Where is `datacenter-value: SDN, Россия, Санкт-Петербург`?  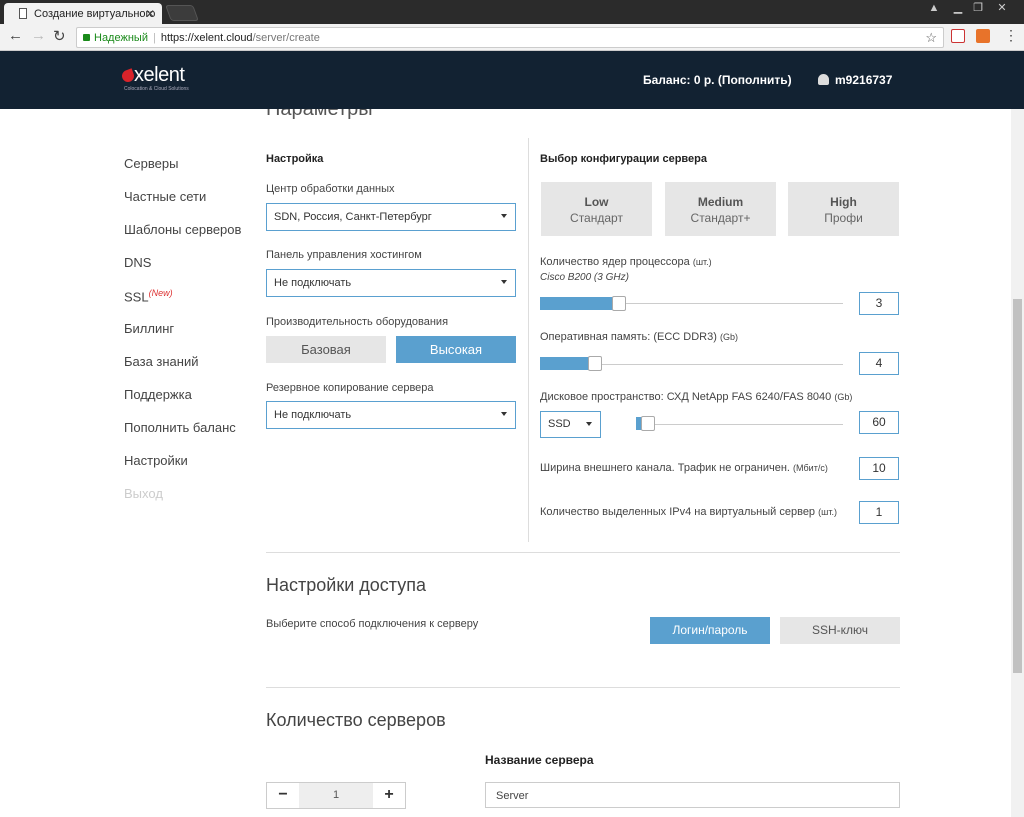
datacenter-value: SDN, Россия, Санкт-Петербург is located at coordinates (353, 217).